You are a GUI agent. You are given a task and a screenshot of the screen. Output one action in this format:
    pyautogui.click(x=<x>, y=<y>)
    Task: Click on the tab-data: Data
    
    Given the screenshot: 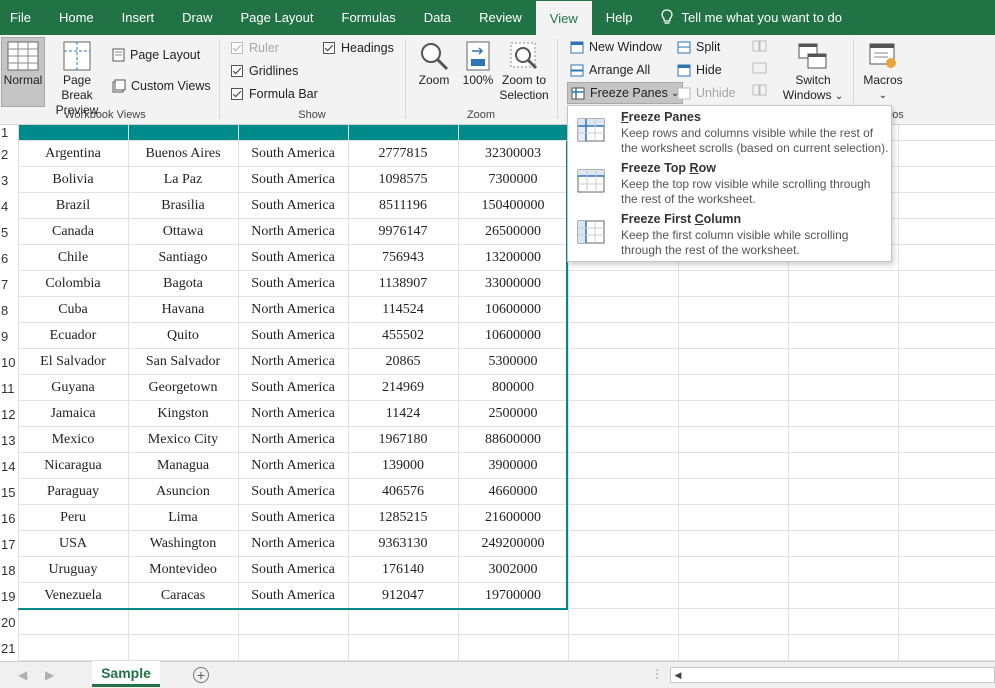 What is the action you would take?
    pyautogui.click(x=437, y=17)
    